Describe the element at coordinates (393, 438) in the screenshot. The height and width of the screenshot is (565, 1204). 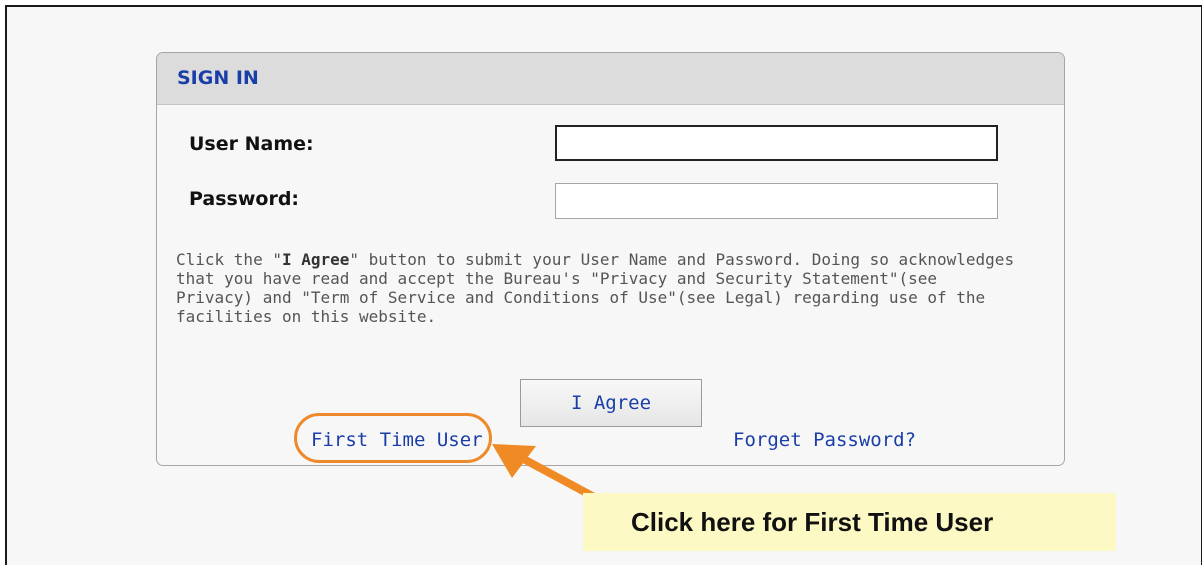
I see `first-time-user-highlight` at that location.